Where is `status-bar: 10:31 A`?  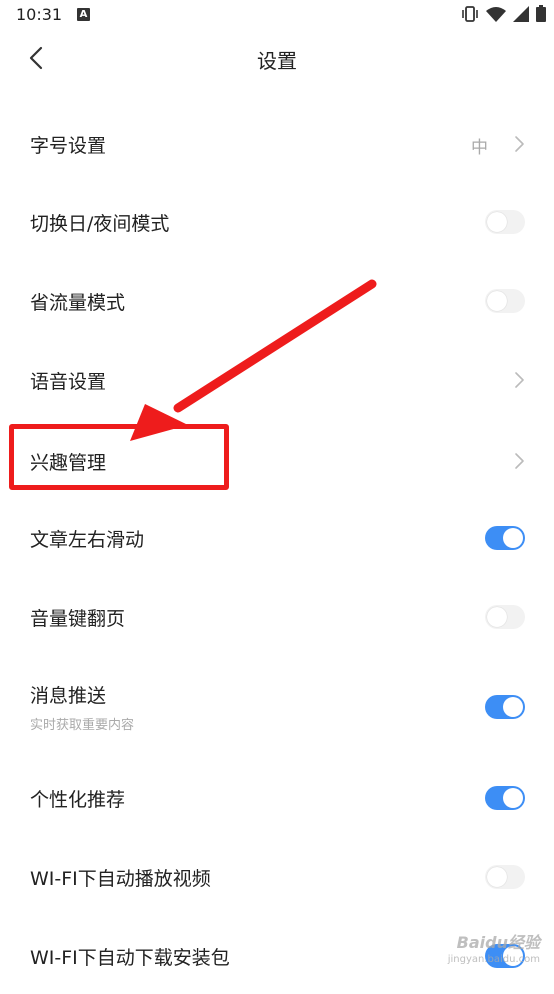
status-bar: 10:31 A is located at coordinates (277, 15).